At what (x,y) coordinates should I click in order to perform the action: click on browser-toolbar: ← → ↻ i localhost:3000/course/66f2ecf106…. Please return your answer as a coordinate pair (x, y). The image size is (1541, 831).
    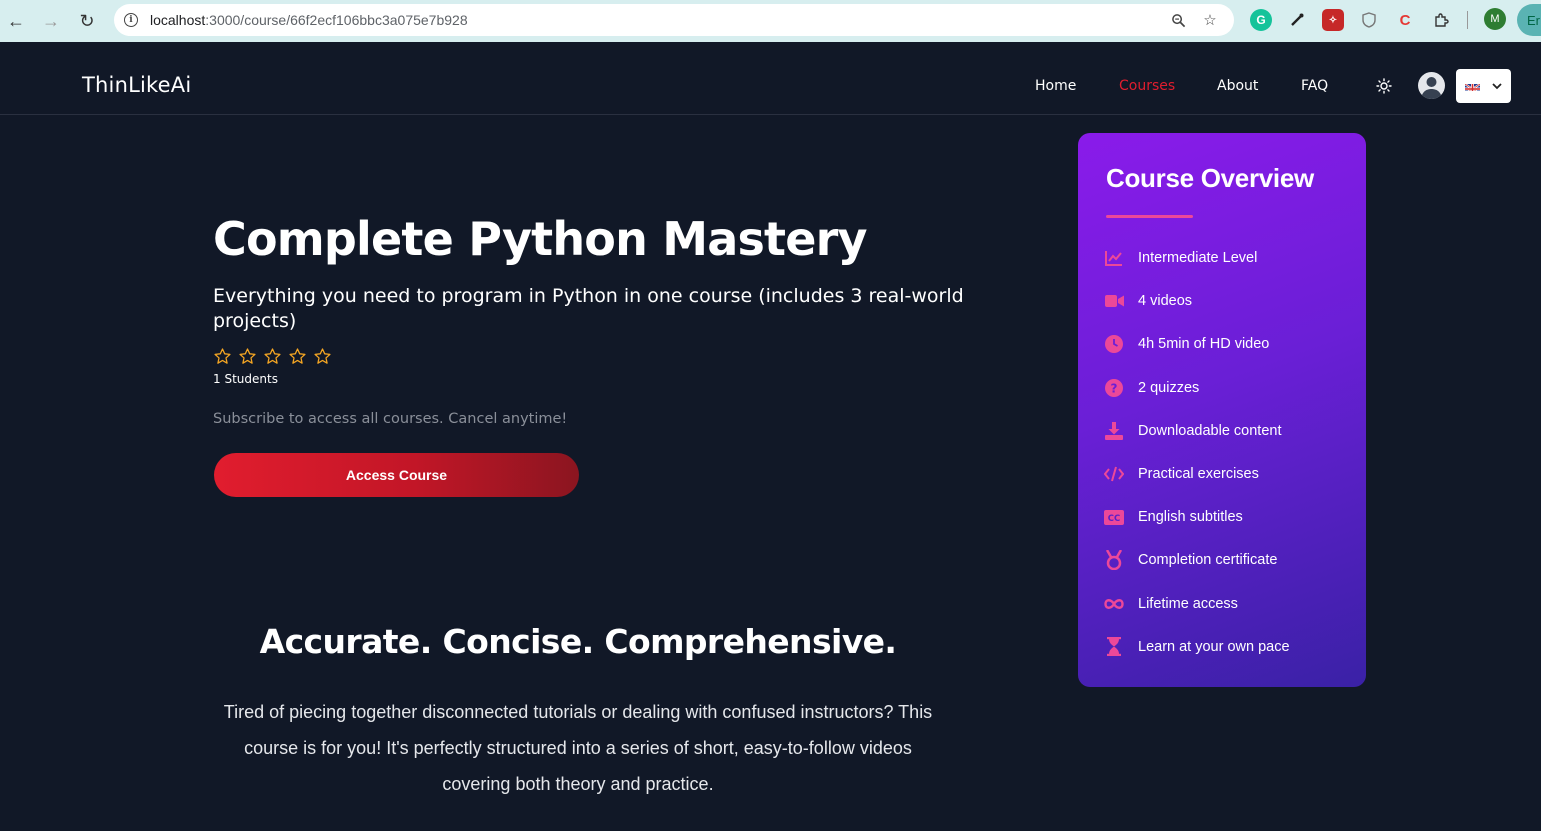
    Looking at the image, I should click on (770, 21).